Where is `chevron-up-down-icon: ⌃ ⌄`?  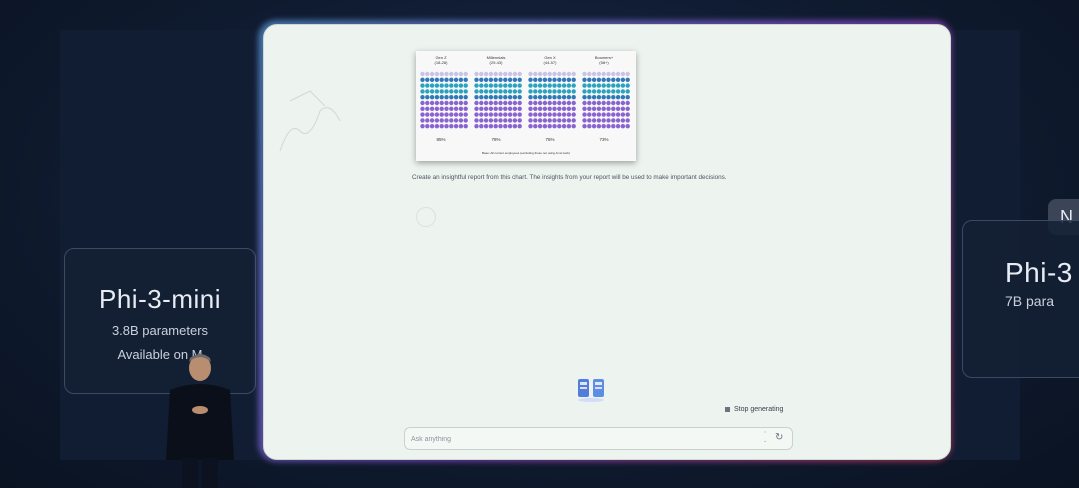 chevron-up-down-icon: ⌃ ⌄ is located at coordinates (765, 438).